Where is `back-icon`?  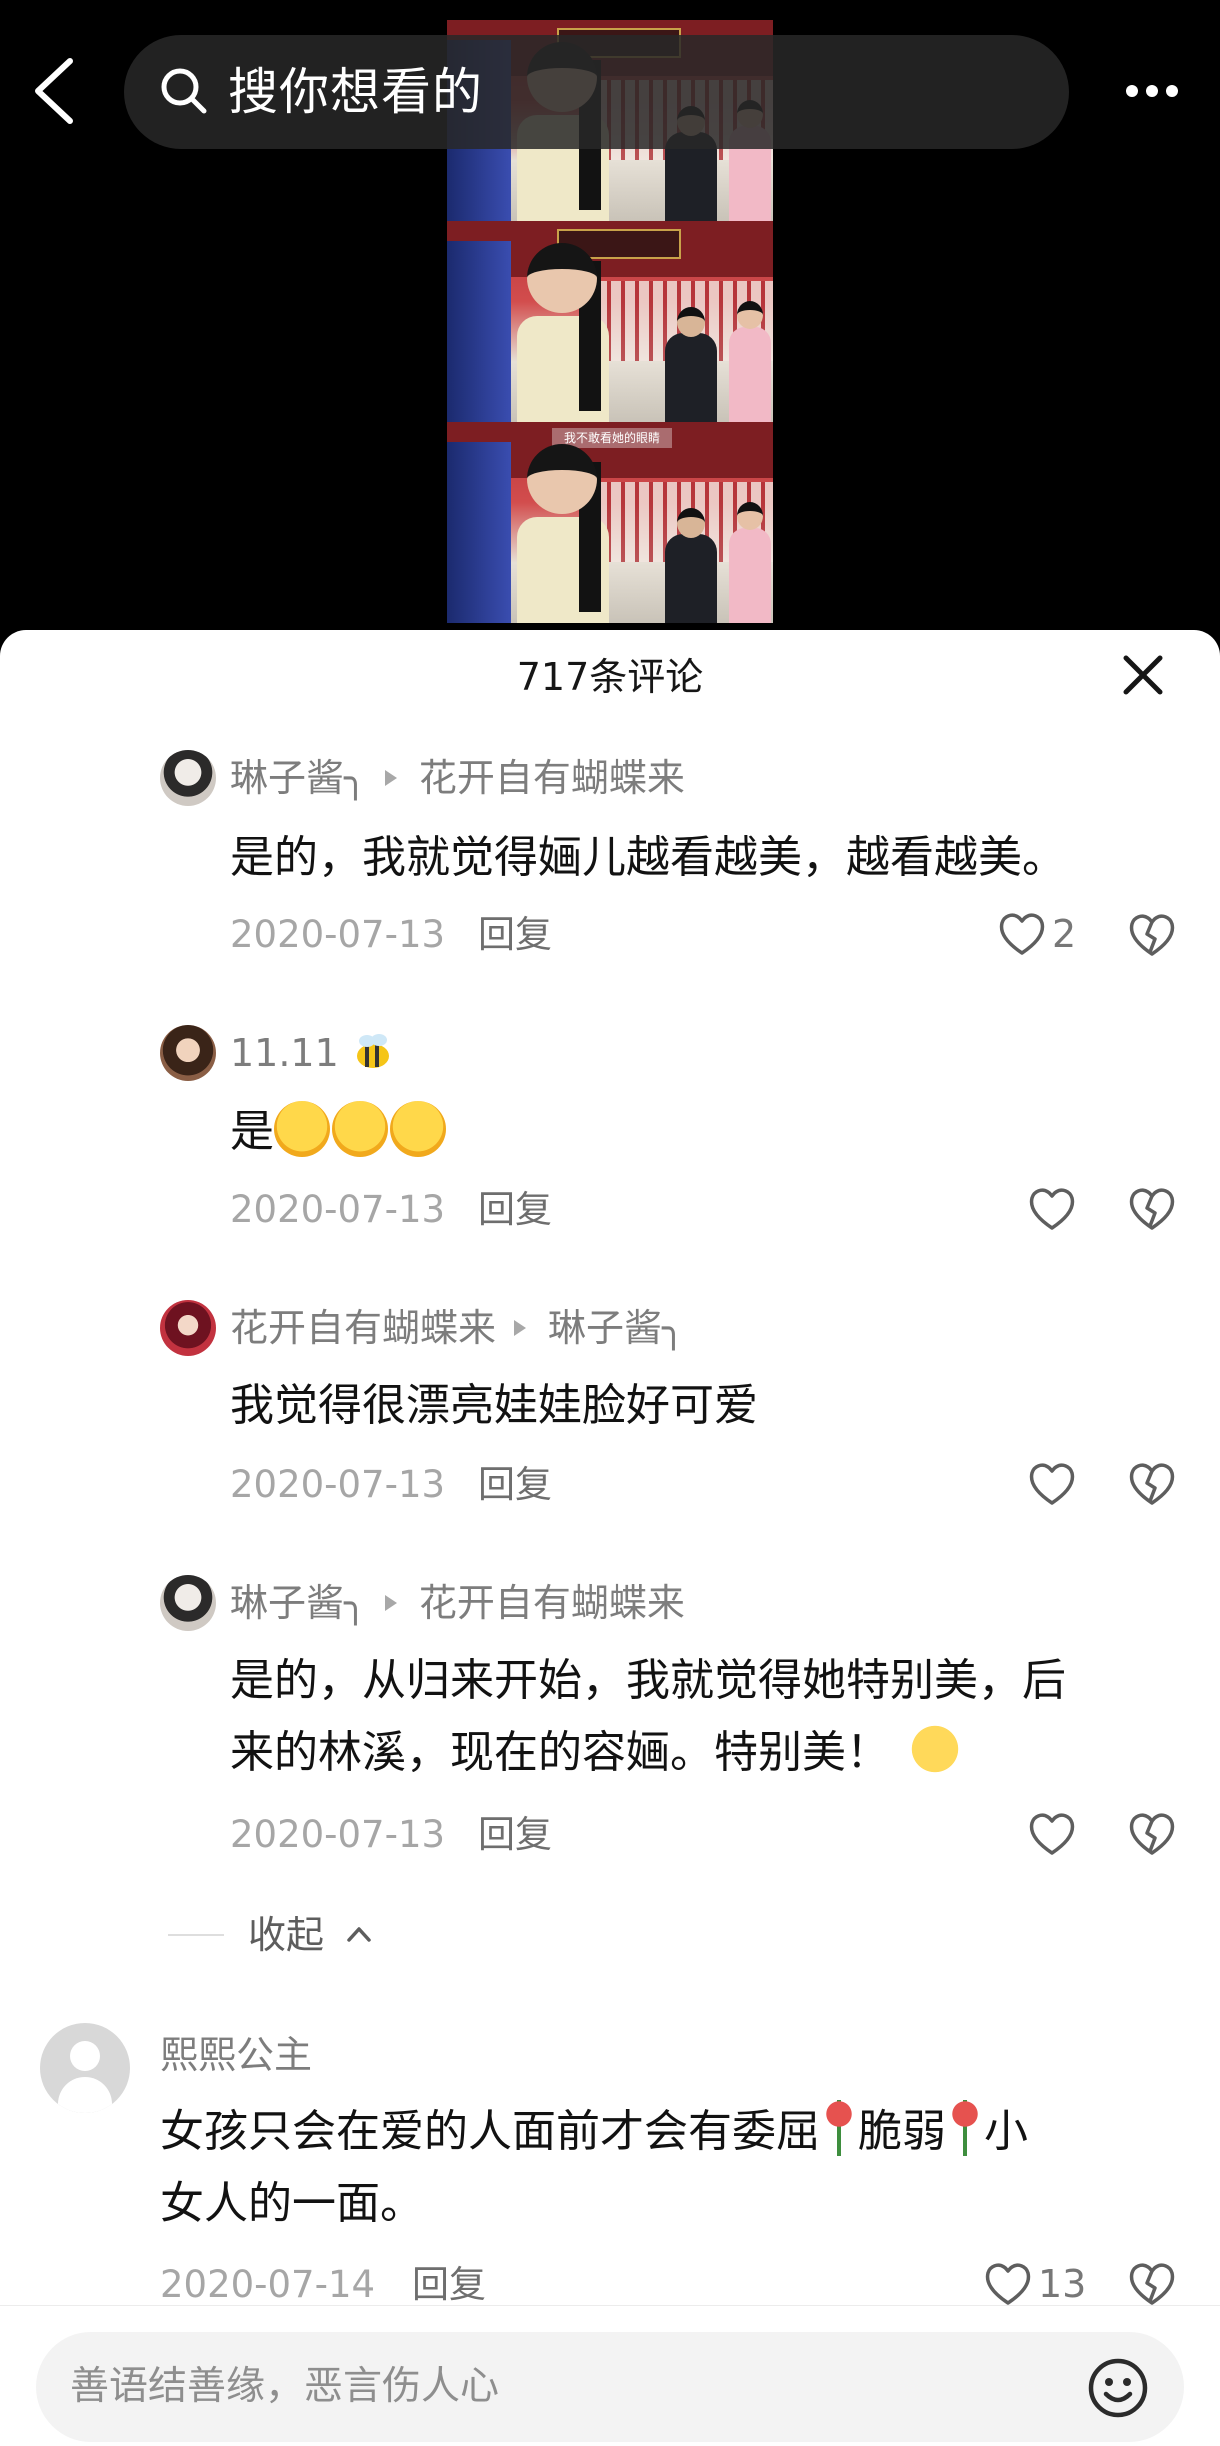 back-icon is located at coordinates (54, 91).